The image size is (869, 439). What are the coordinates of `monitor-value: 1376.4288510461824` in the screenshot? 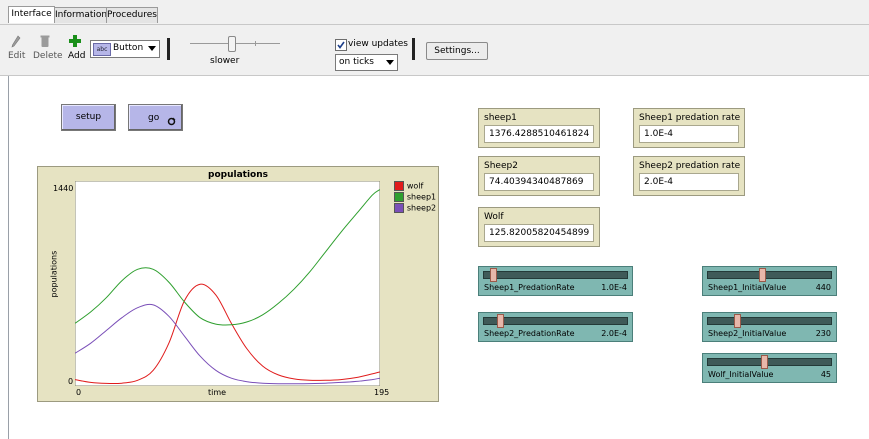 It's located at (539, 134).